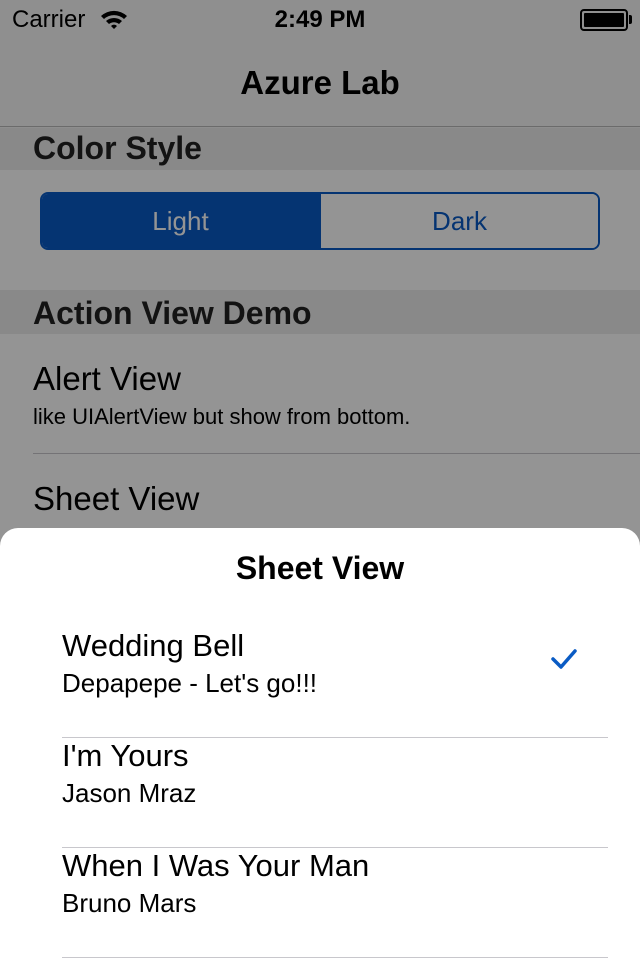  I want to click on option-title: I'm Yours, so click(125, 755).